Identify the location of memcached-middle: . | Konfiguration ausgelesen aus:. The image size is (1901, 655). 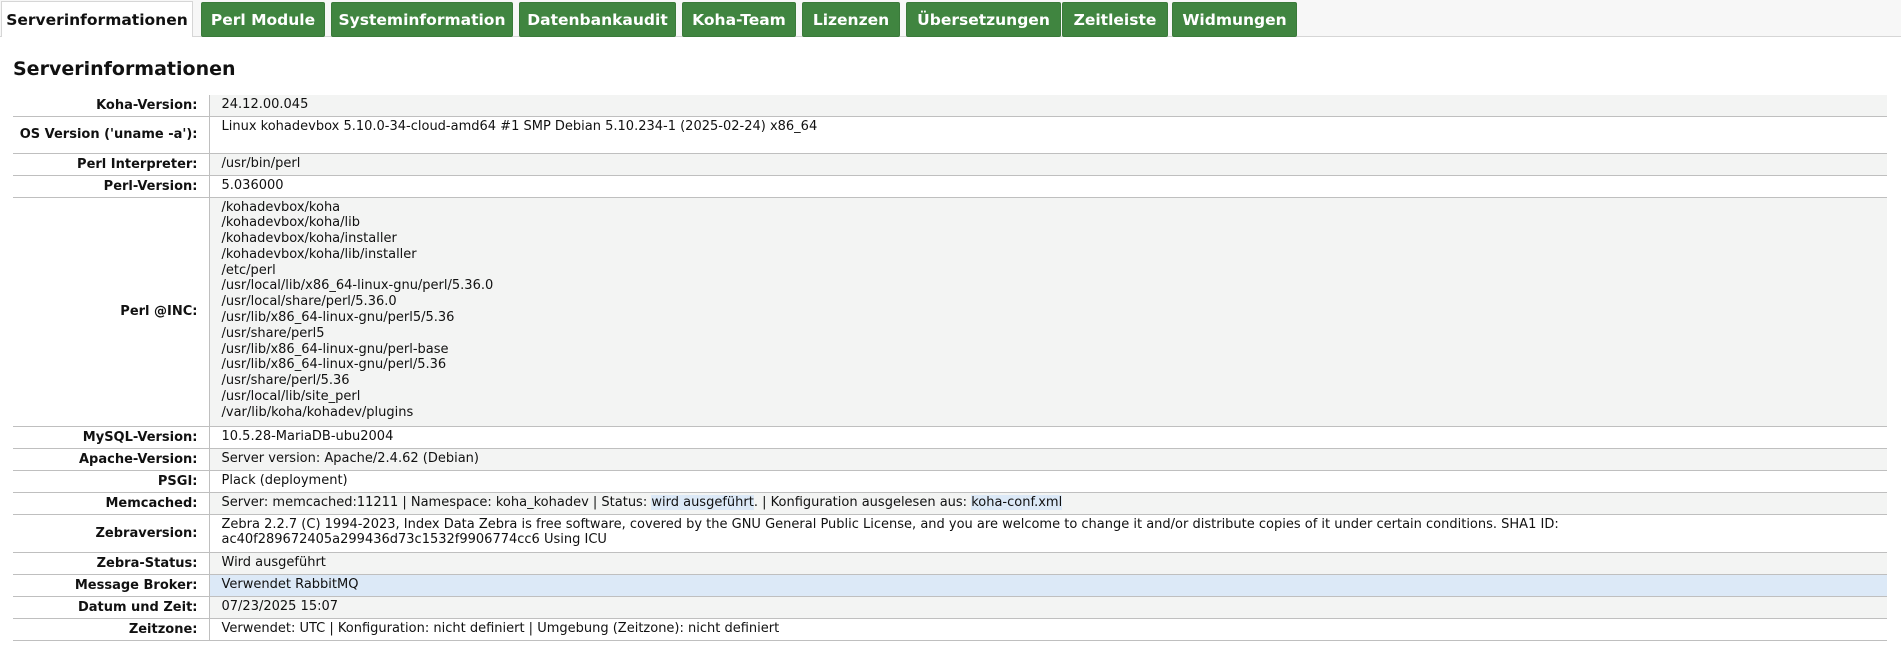
(862, 502).